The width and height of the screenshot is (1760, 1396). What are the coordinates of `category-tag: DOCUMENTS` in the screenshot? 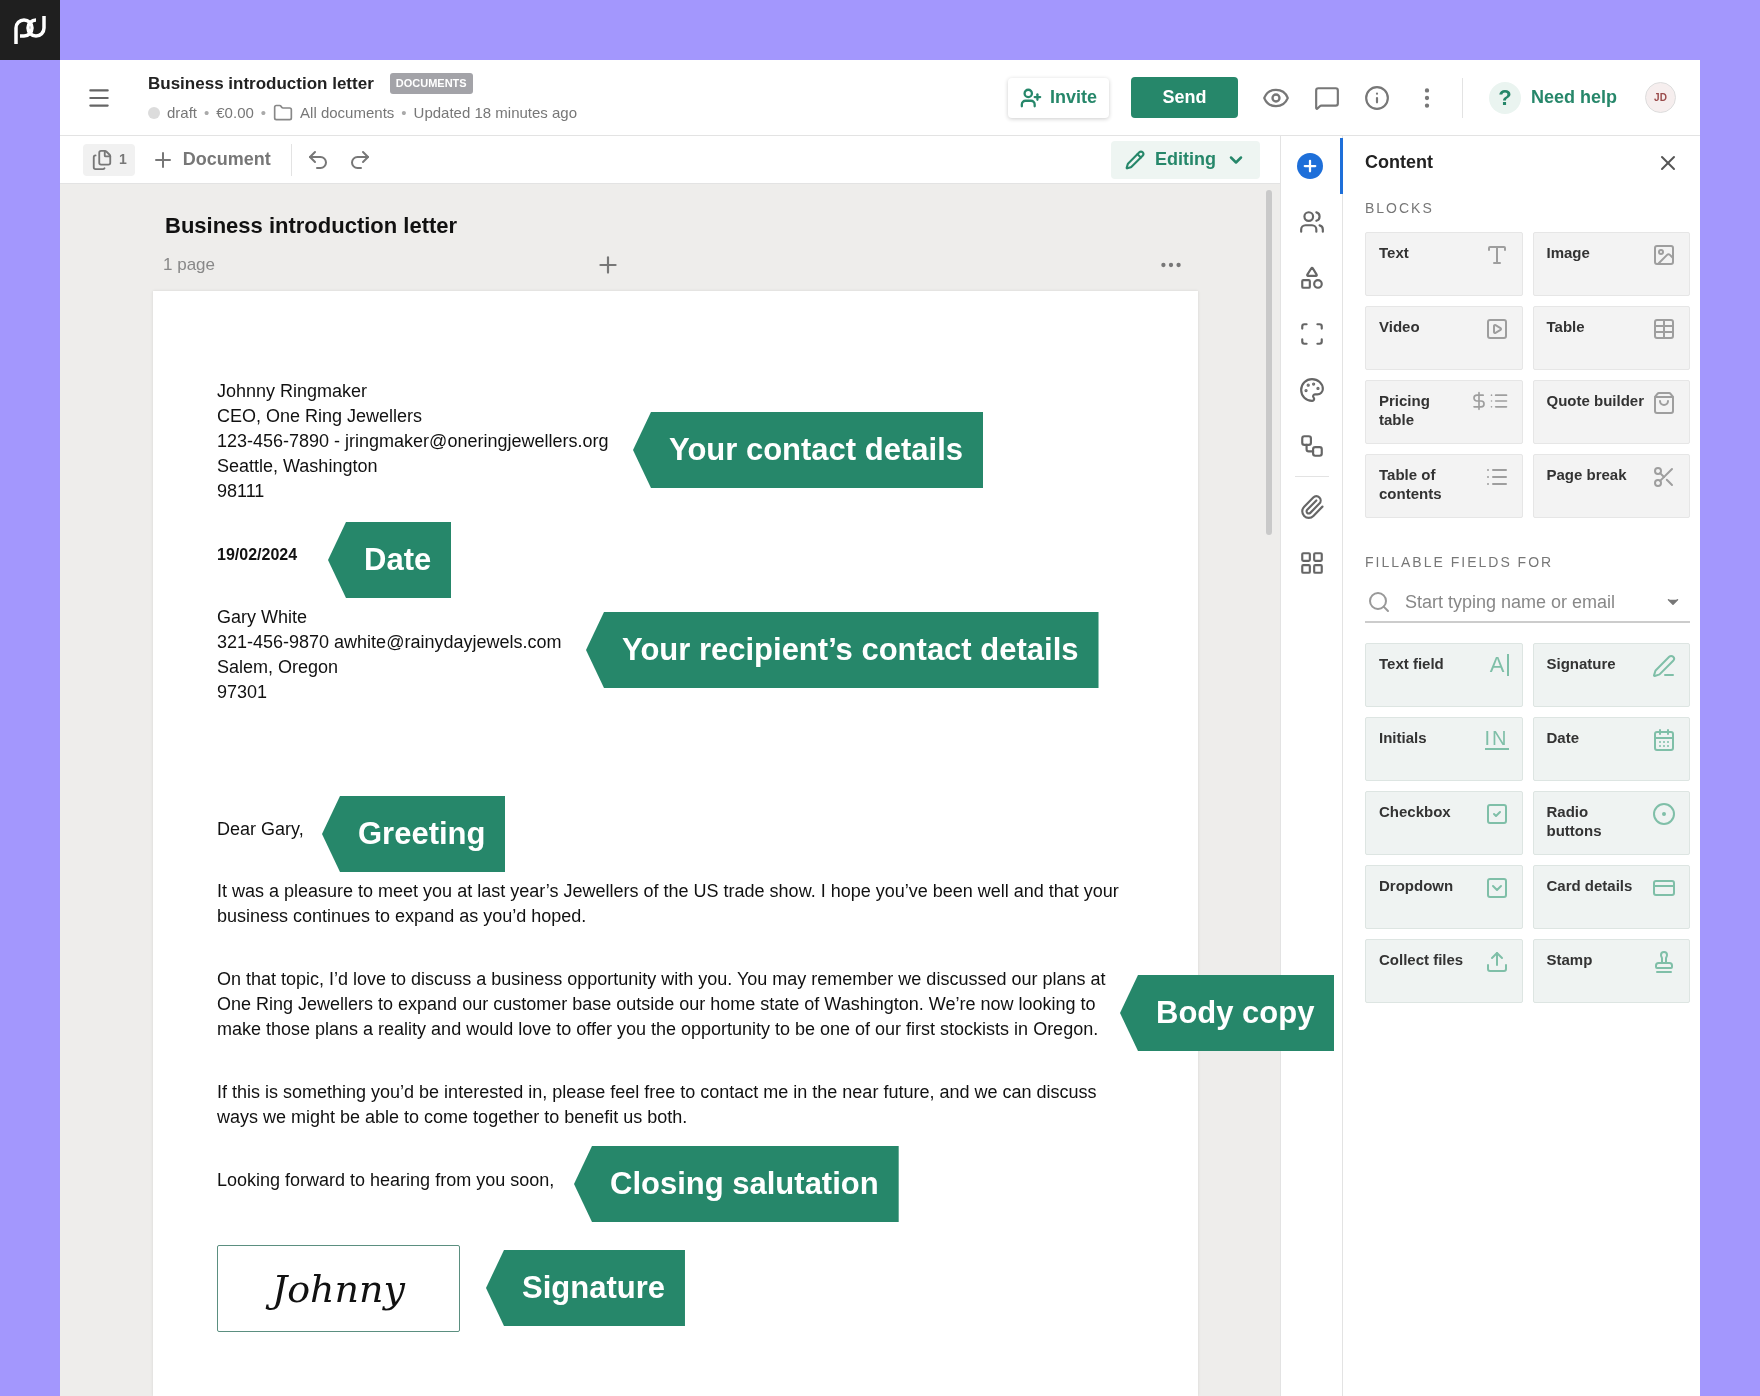 It's located at (431, 83).